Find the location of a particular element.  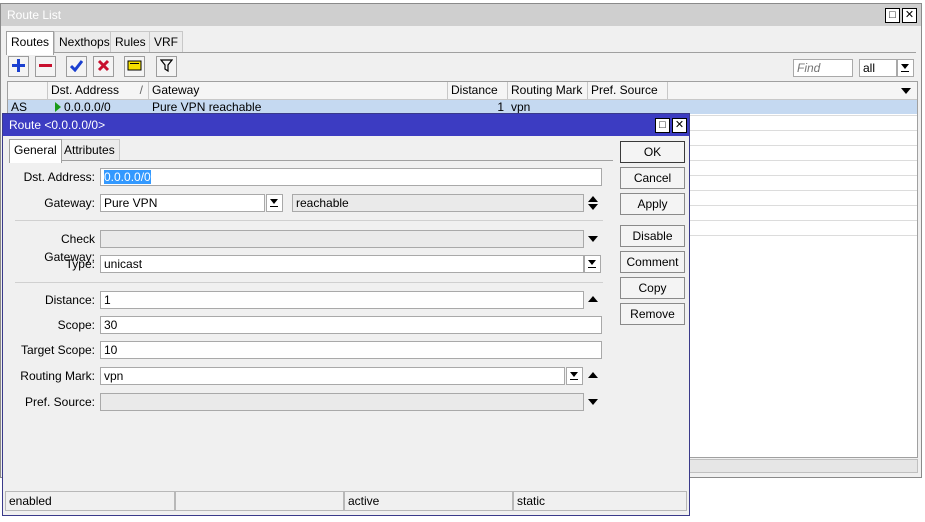

table-row: AS 0.0.0.0/0 Pure VPN reachable 1 vpn is located at coordinates (462, 107).